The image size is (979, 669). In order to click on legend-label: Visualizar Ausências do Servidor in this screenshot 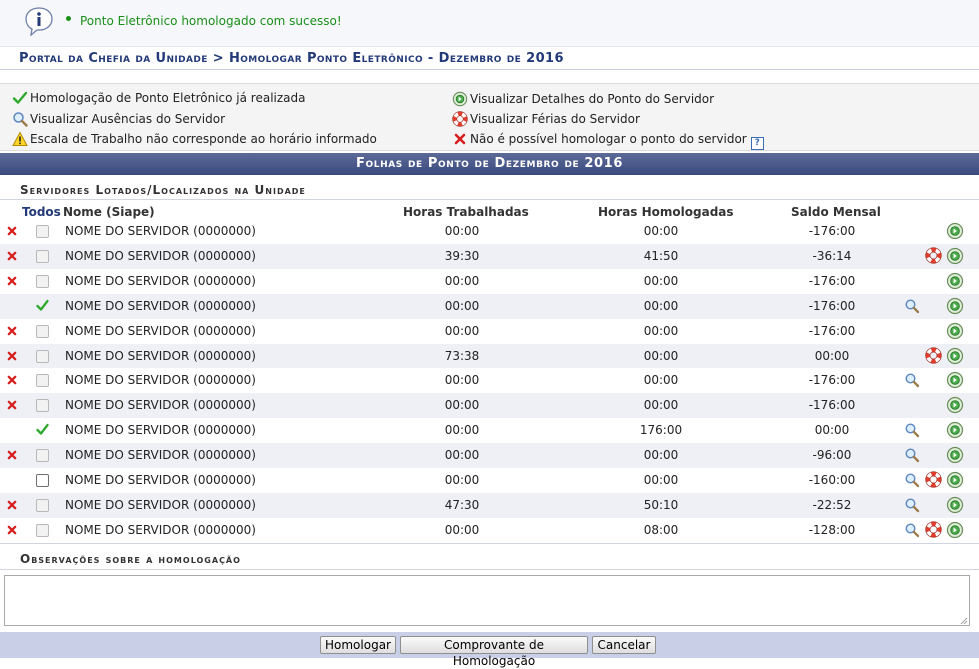, I will do `click(127, 119)`.